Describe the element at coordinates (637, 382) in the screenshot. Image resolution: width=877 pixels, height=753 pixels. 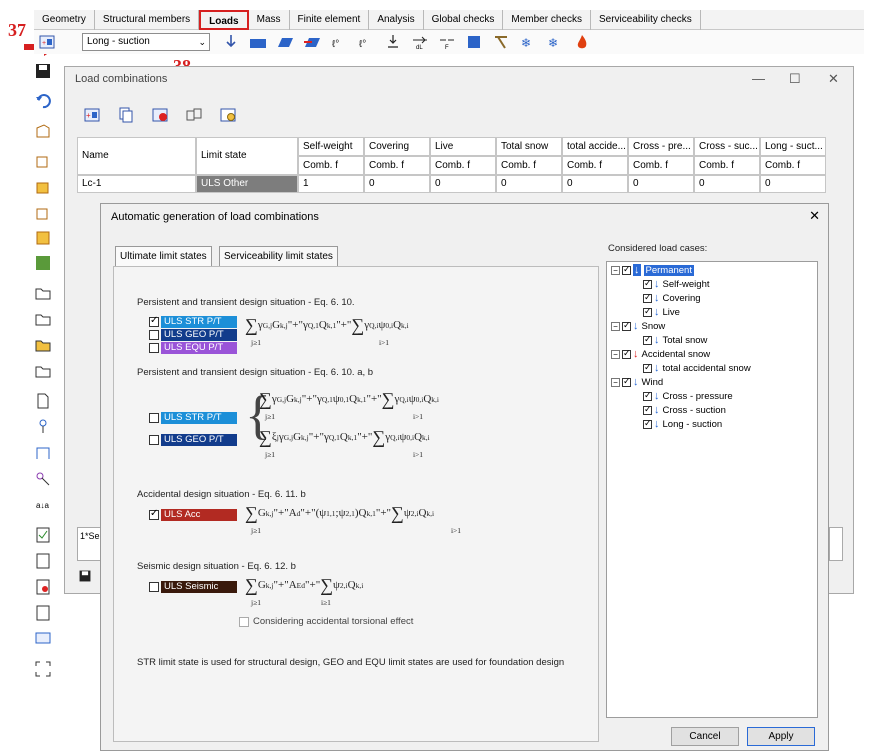
I see `tree-node-wind: −↓Wind` at that location.